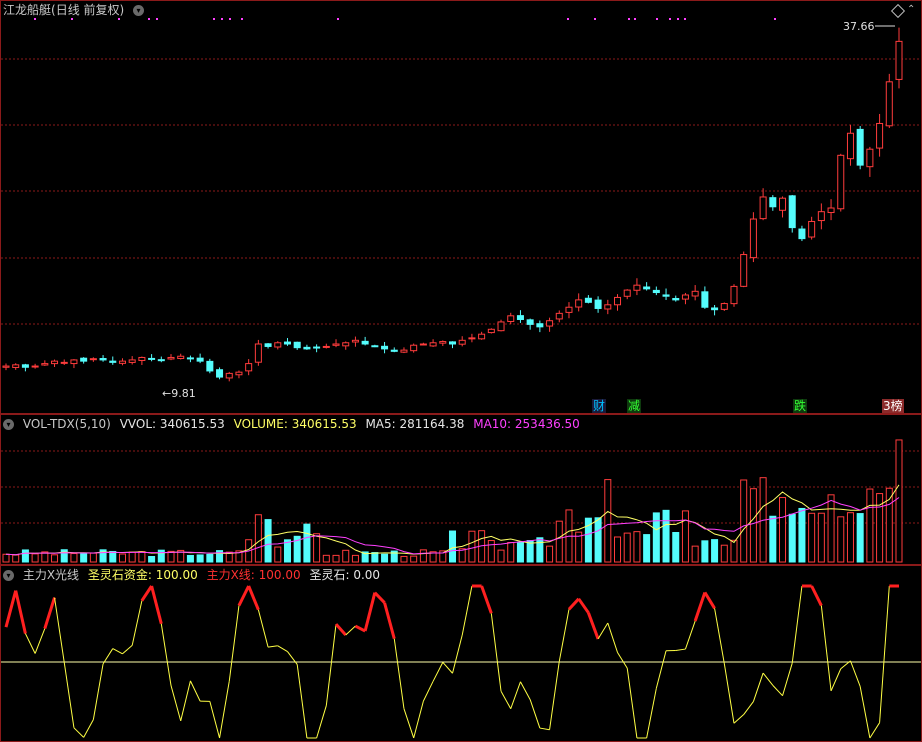 This screenshot has width=922, height=742. What do you see at coordinates (634, 406) in the screenshot?
I see `event-tag-reduce: 减` at bounding box center [634, 406].